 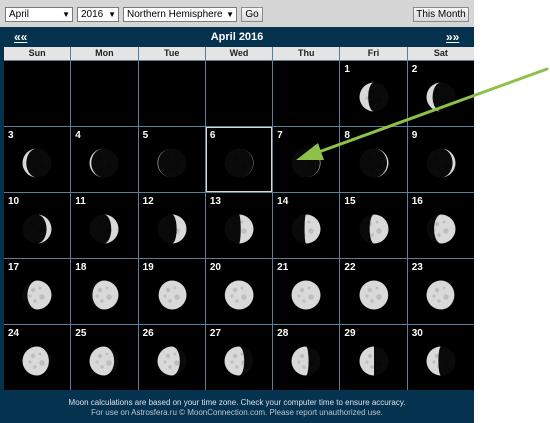 What do you see at coordinates (14, 201) in the screenshot?
I see `day-number: 10` at bounding box center [14, 201].